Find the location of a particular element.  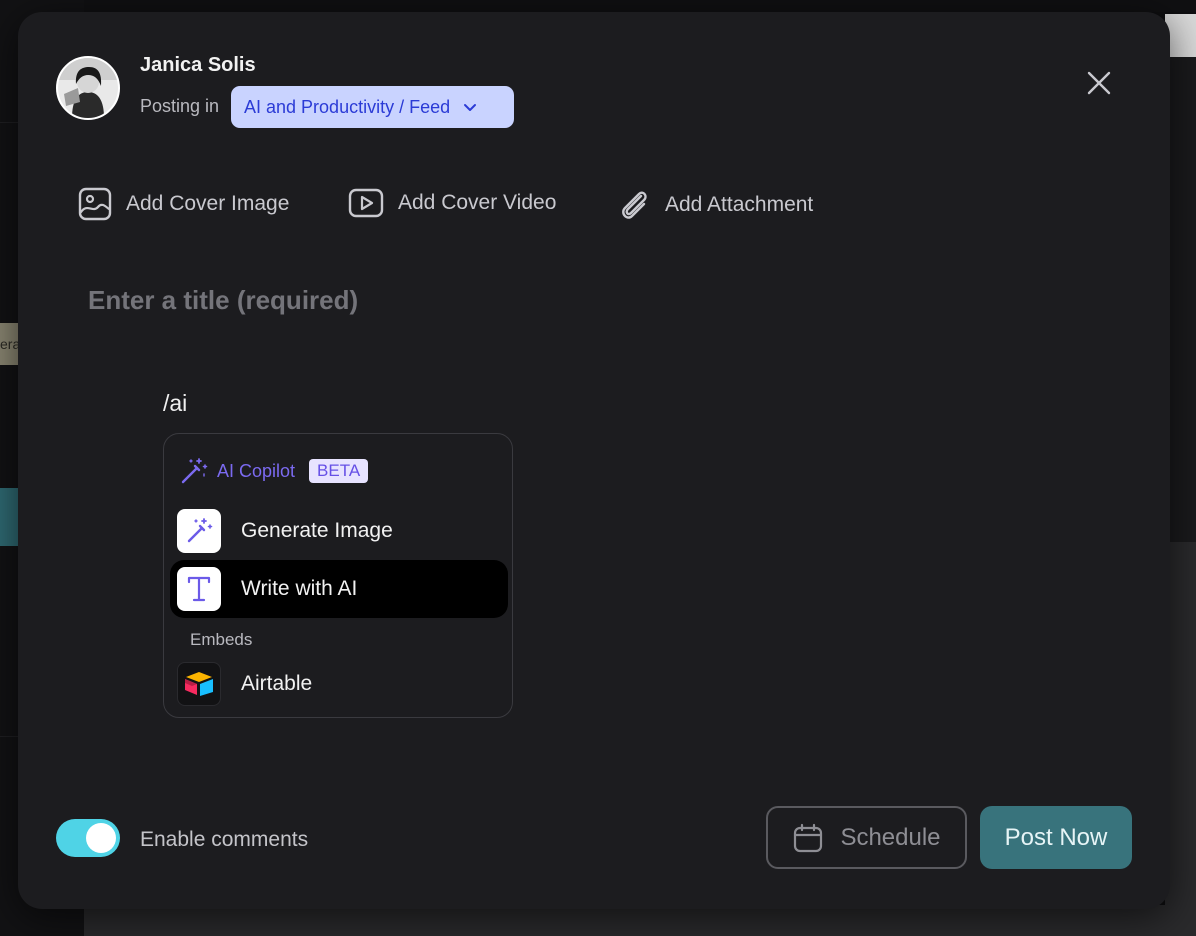

enable-comments-toggle is located at coordinates (88, 838).